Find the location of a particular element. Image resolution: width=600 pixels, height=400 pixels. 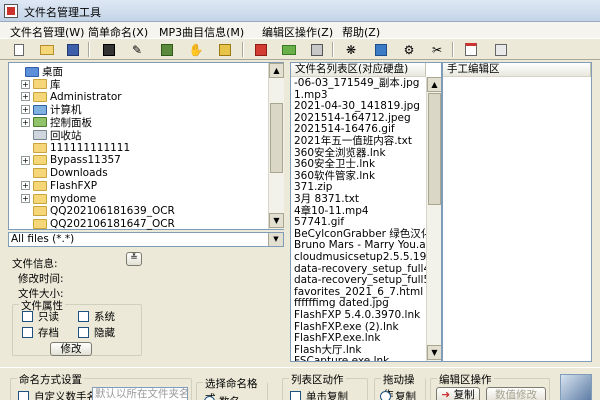

list-copy-checkbox: 单击复制 is located at coordinates (319, 394).